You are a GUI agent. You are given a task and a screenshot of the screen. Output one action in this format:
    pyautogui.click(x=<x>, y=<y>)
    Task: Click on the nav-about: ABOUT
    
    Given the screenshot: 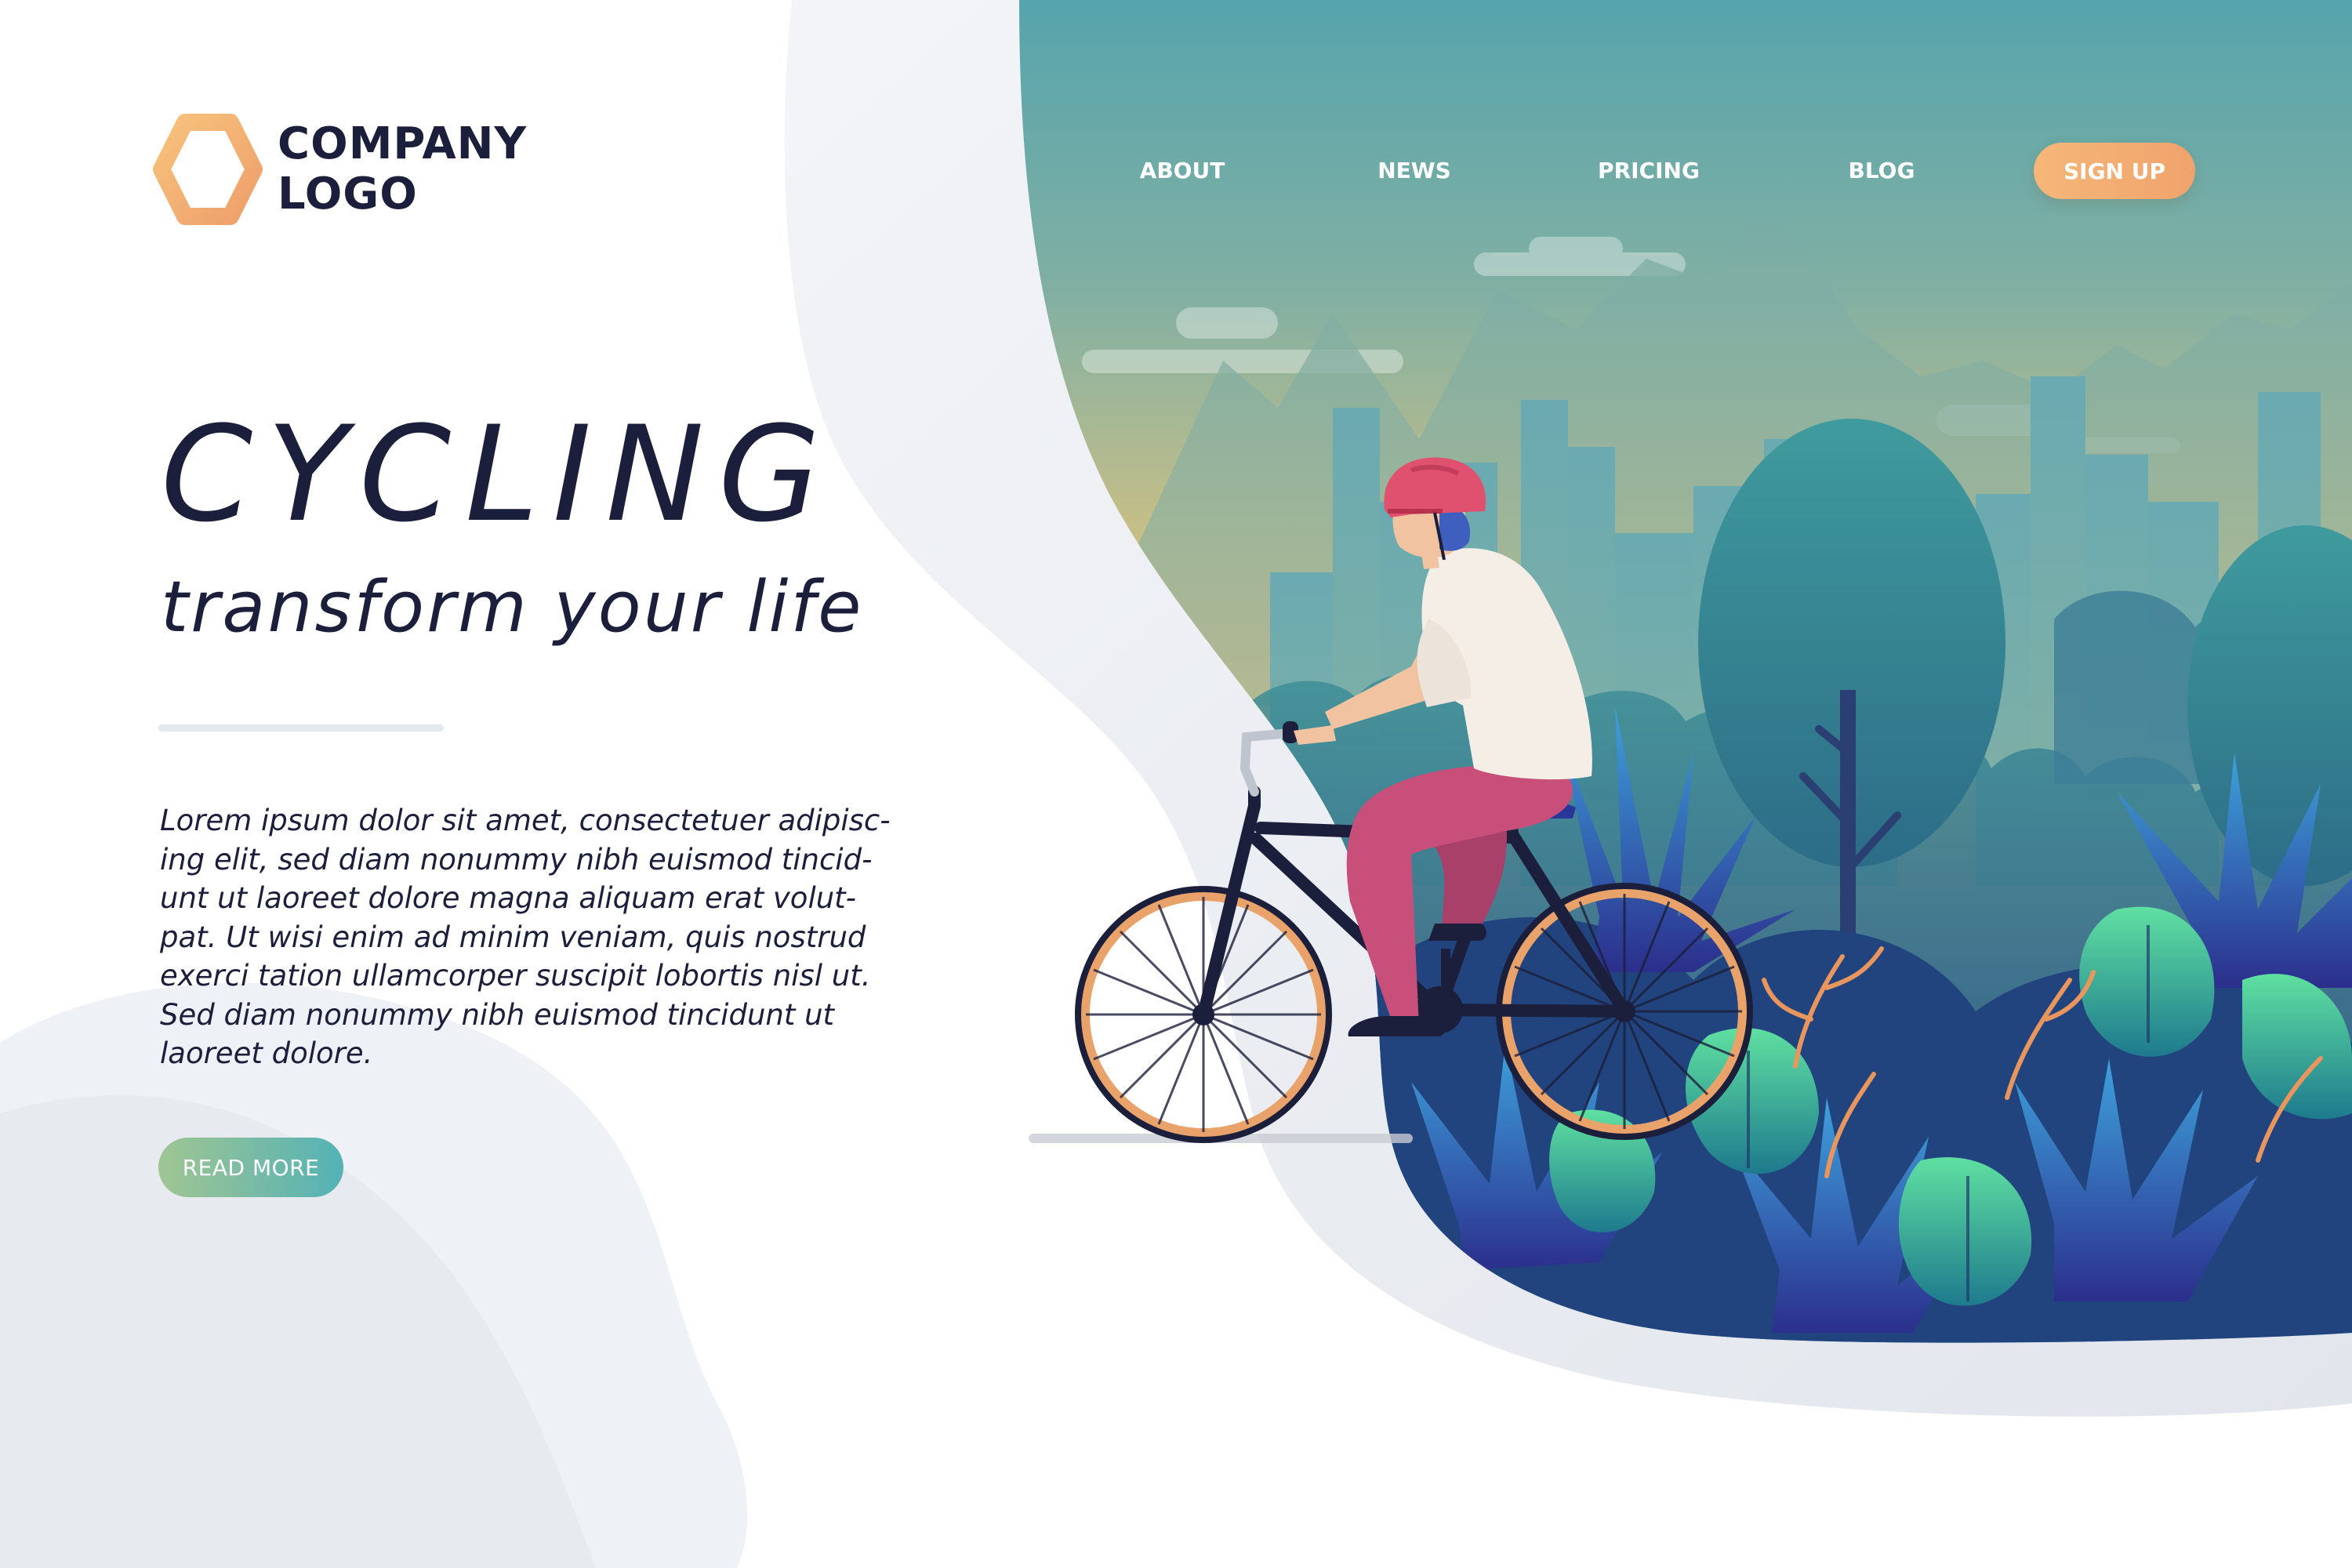 What is the action you would take?
    pyautogui.click(x=1182, y=171)
    